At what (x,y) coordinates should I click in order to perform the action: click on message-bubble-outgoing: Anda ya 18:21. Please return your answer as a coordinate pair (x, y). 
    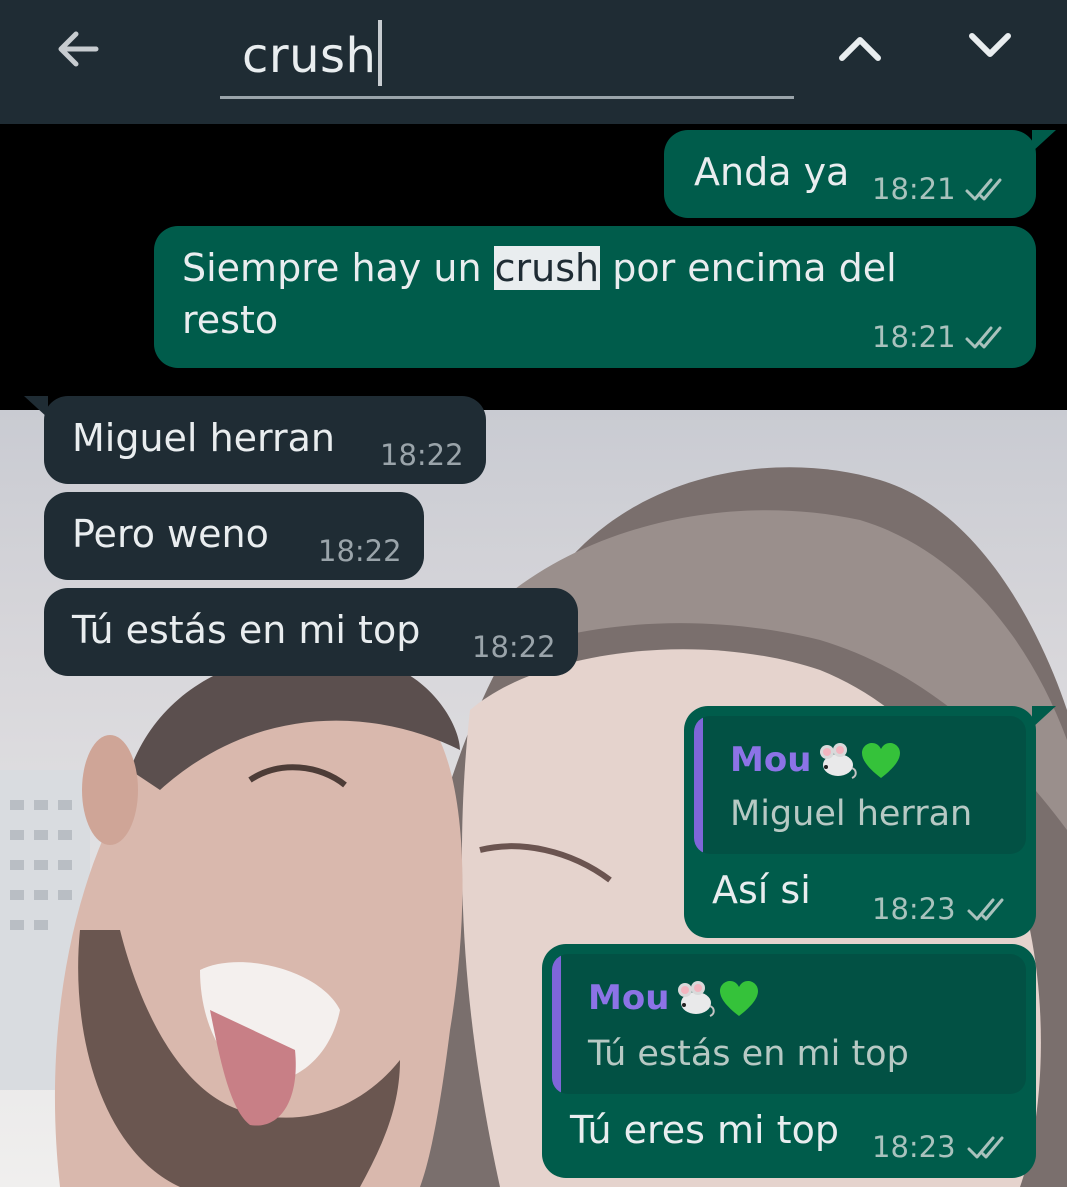
    Looking at the image, I should click on (860, 174).